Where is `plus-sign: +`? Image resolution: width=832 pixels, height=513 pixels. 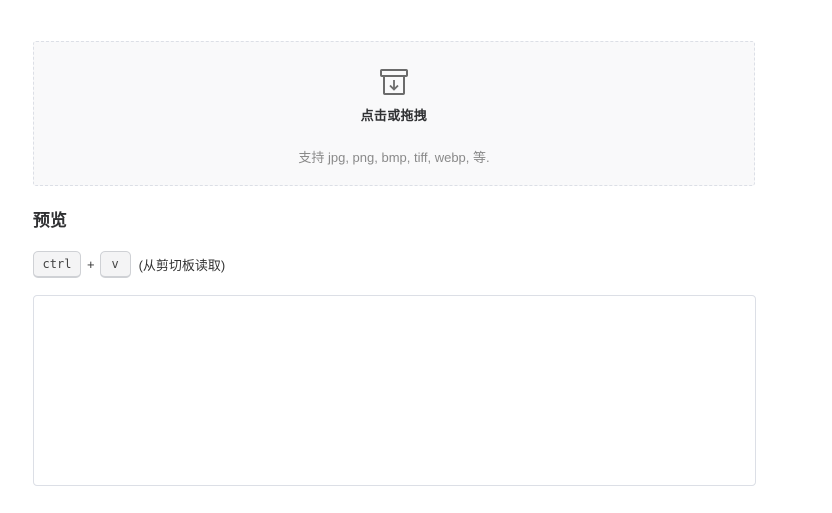 plus-sign: + is located at coordinates (91, 264).